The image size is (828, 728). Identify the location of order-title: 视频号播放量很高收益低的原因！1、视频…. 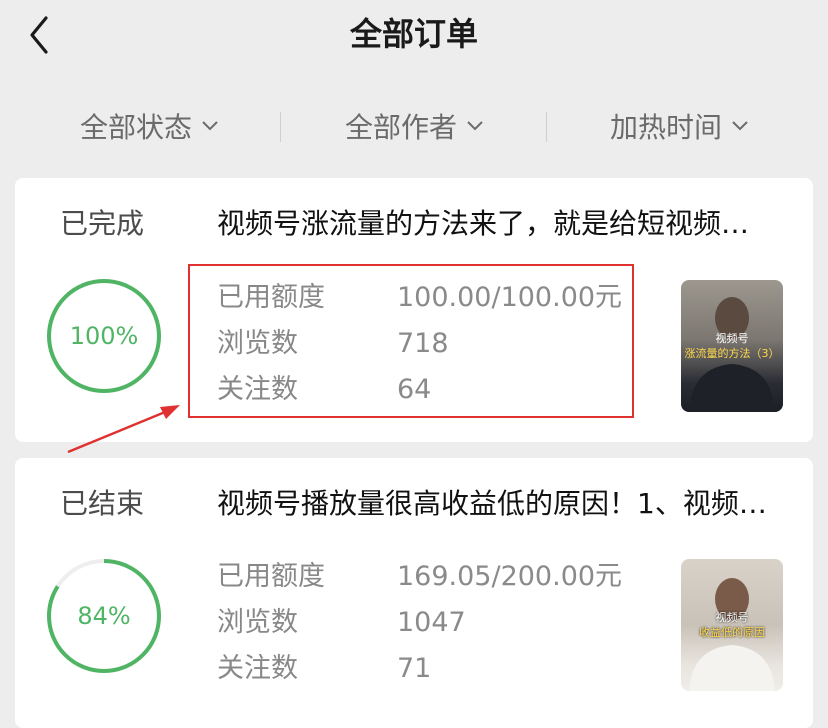
(492, 503).